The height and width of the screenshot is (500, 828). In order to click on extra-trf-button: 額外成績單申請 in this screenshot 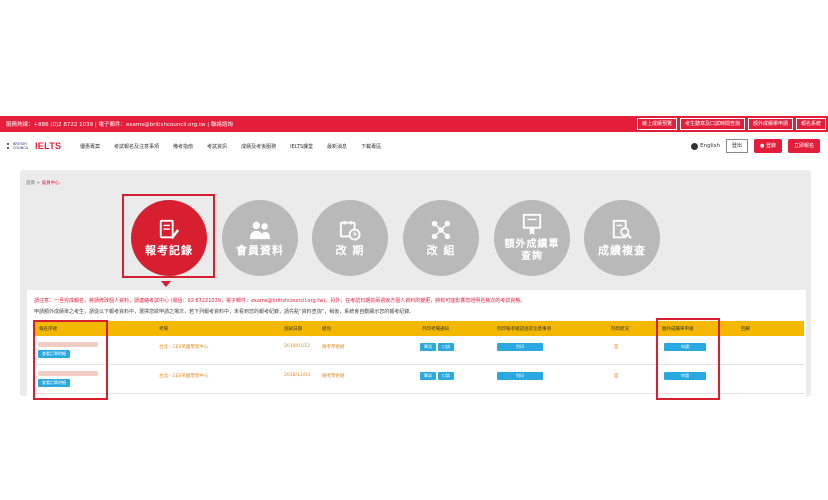, I will do `click(770, 124)`.